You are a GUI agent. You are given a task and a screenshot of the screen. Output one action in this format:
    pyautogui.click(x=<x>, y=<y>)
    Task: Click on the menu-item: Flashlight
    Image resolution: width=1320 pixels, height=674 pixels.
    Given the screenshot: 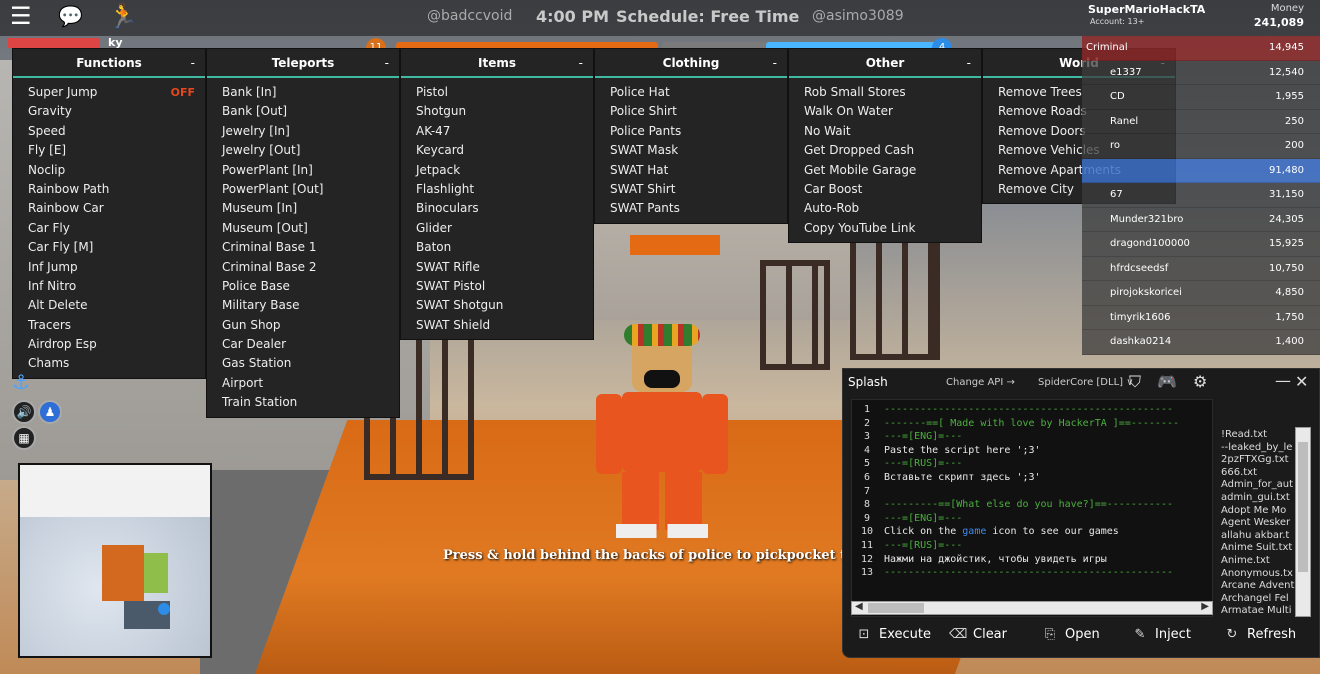 What is the action you would take?
    pyautogui.click(x=497, y=189)
    